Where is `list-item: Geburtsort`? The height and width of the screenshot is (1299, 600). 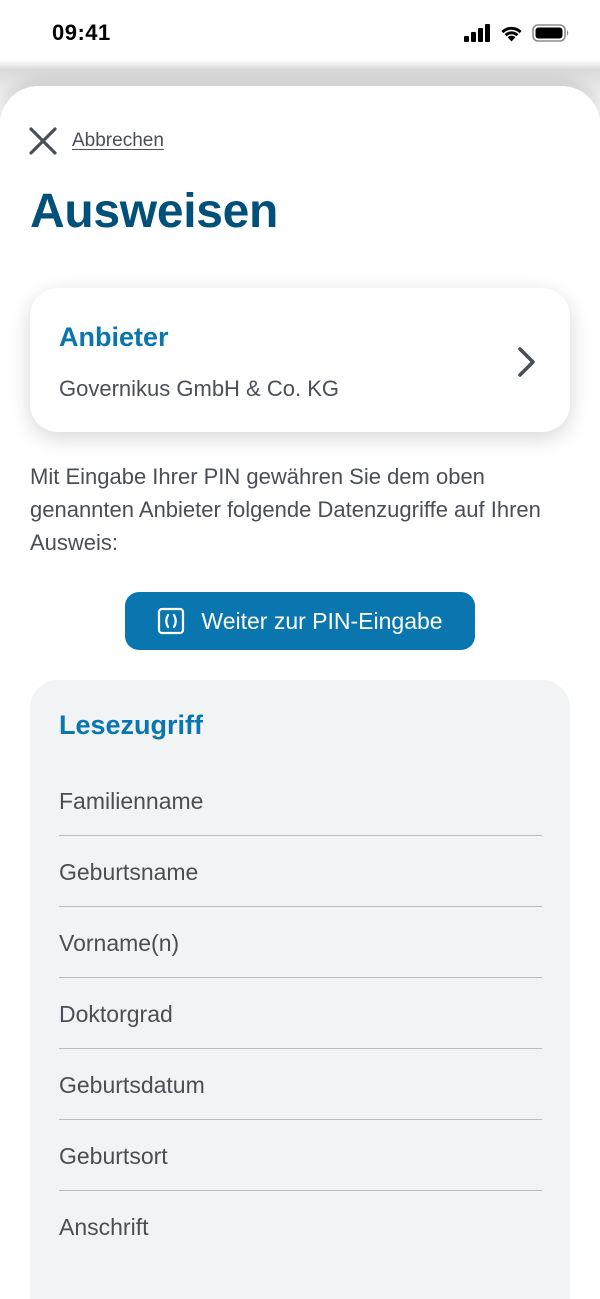
list-item: Geburtsort is located at coordinates (300, 1156).